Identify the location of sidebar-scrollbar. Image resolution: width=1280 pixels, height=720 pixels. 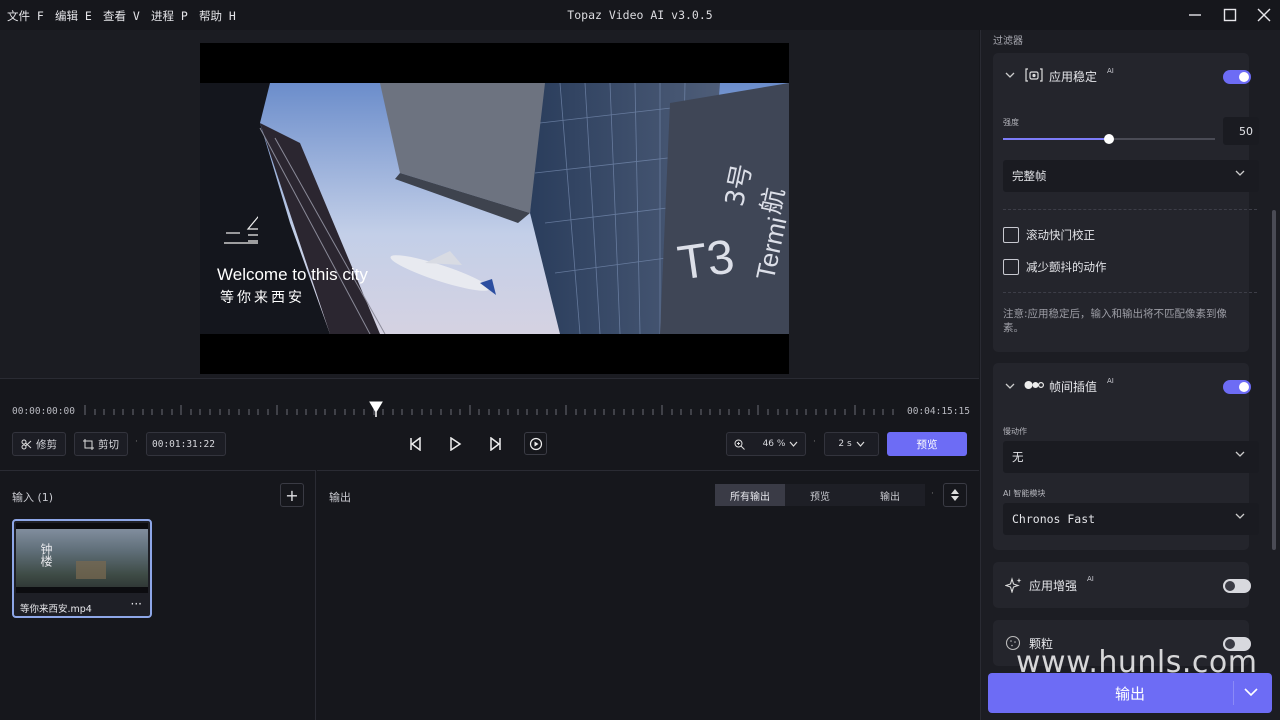
(1274, 380).